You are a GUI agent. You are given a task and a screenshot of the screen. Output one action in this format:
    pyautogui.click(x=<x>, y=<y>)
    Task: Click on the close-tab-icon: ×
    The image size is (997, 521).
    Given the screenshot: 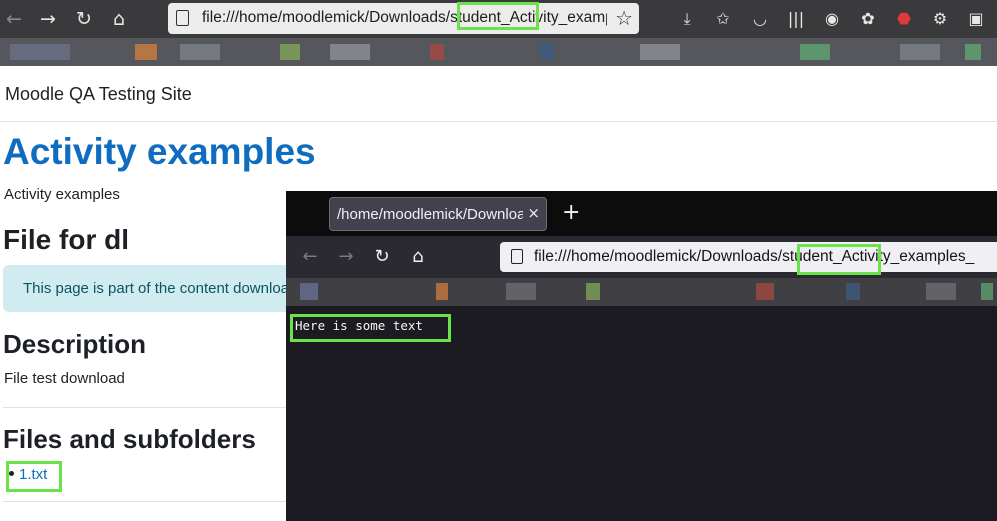 What is the action you would take?
    pyautogui.click(x=533, y=213)
    